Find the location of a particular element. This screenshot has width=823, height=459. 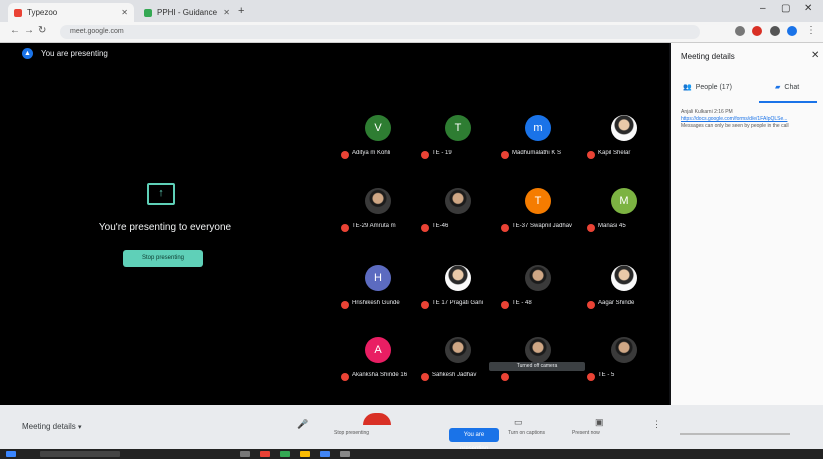

present-now-icon: ▣ is located at coordinates (599, 422).